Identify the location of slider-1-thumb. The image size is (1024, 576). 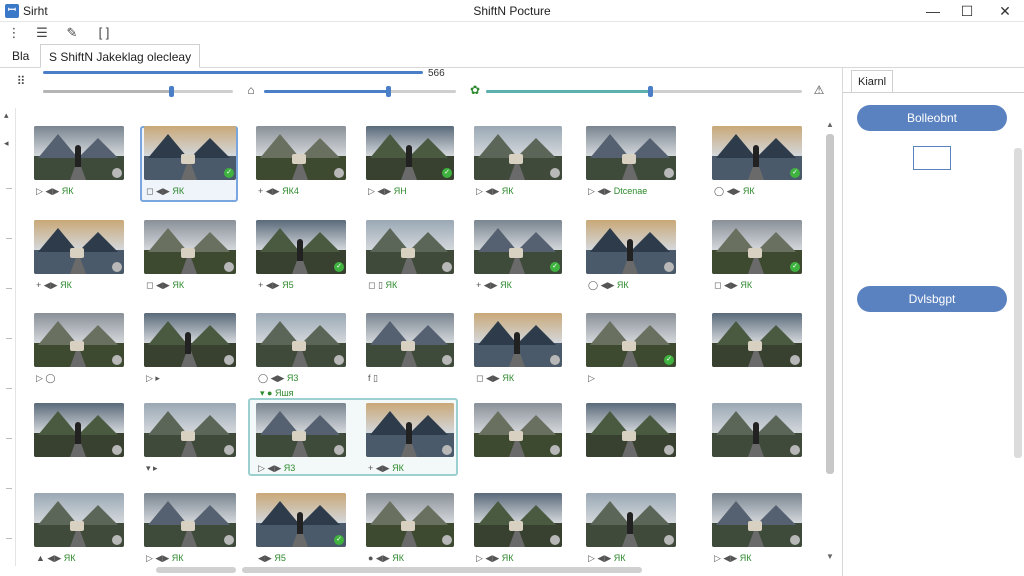
(171, 91).